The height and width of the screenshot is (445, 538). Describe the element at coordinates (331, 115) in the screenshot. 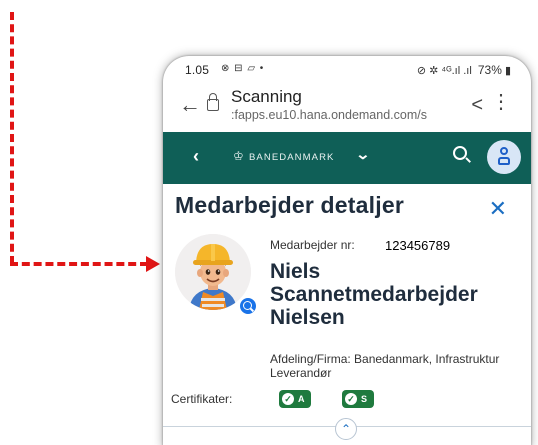

I see `browser-url: :fapps.eu10.hana.ondemand.com/s` at that location.